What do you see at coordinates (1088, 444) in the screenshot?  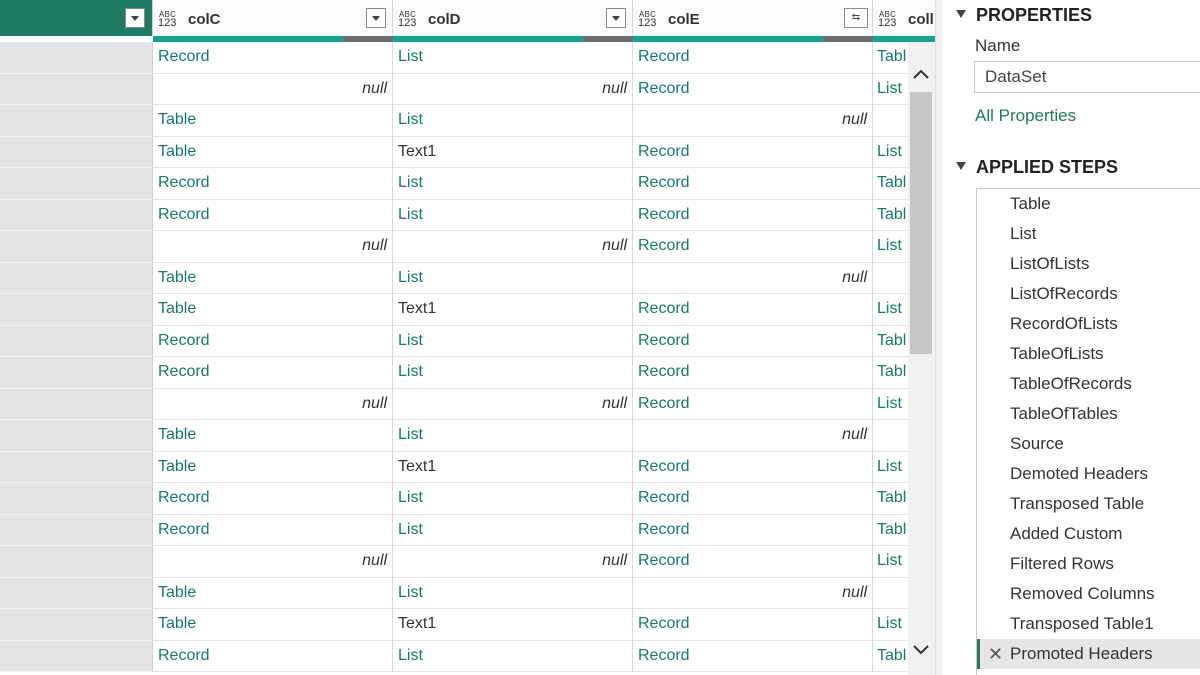 I see `applied-step-item: Source` at bounding box center [1088, 444].